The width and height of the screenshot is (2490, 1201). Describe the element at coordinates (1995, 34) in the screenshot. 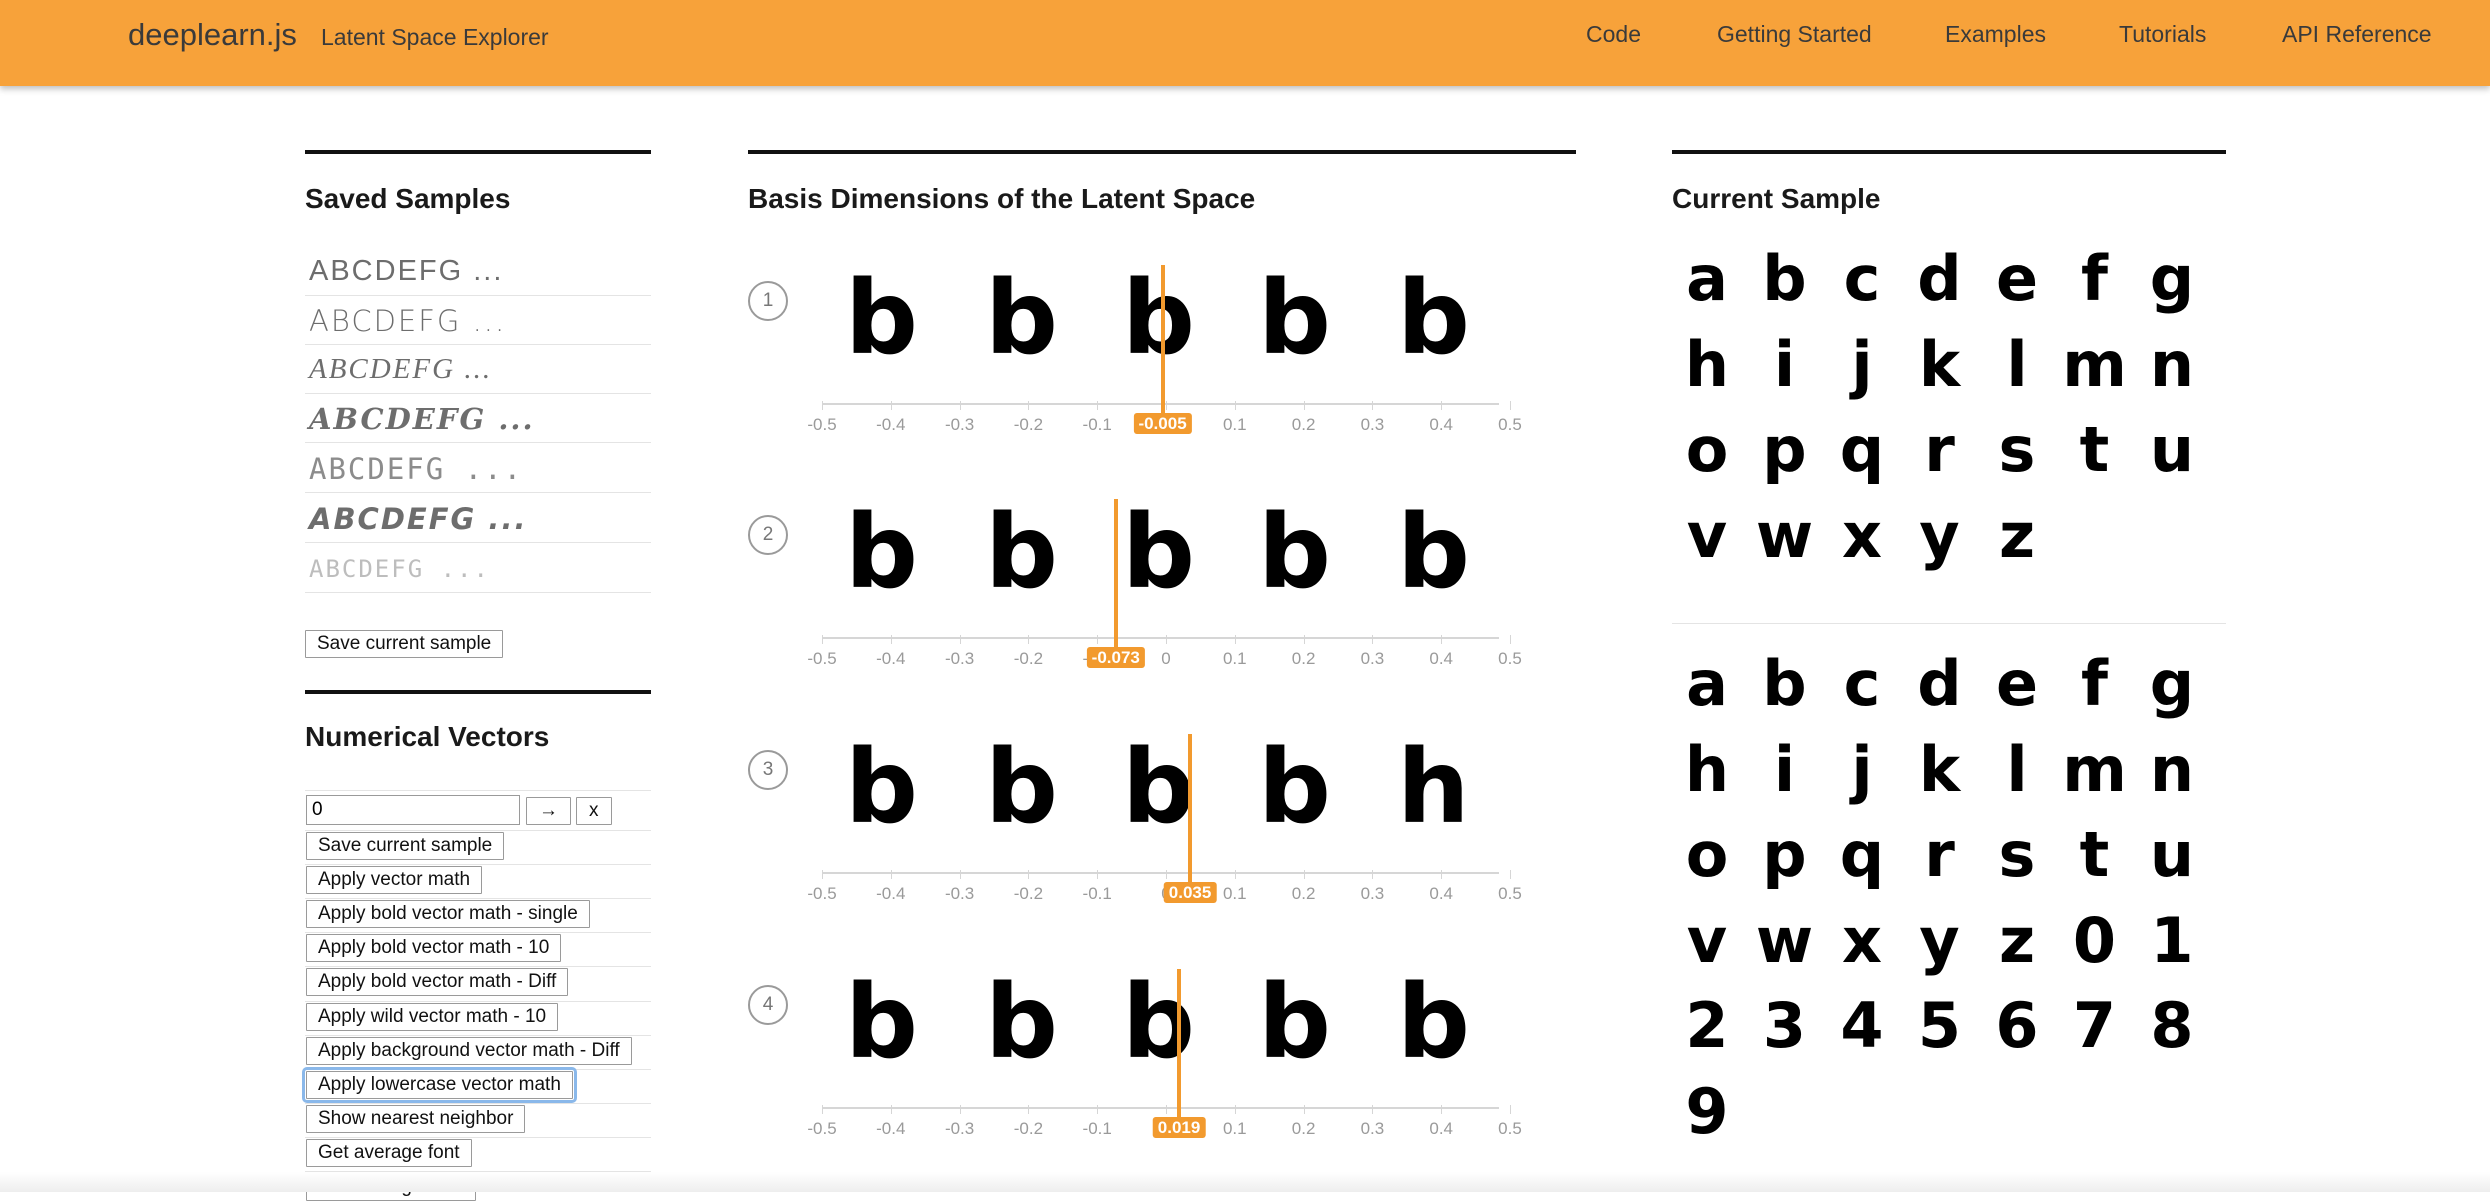

I see `nav-link-examples: Examples` at that location.